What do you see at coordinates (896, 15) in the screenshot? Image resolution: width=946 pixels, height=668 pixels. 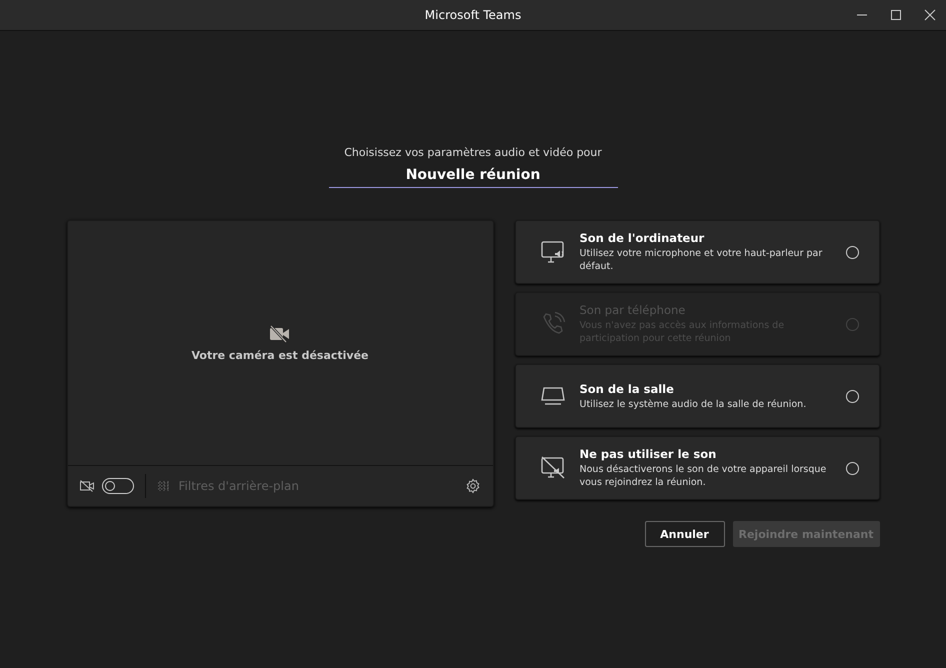 I see `maximize-icon` at bounding box center [896, 15].